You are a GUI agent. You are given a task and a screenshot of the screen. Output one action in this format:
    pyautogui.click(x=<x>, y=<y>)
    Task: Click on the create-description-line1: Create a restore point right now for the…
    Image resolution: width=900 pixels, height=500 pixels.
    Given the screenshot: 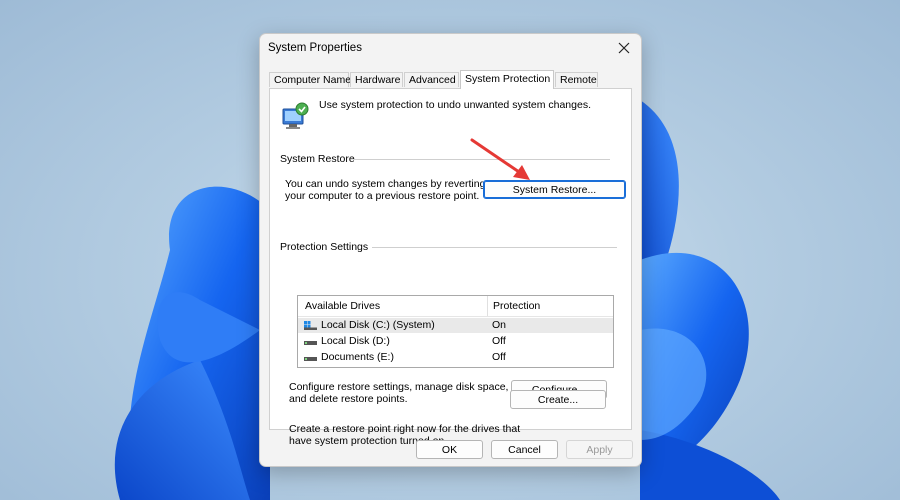 What is the action you would take?
    pyautogui.click(x=405, y=429)
    